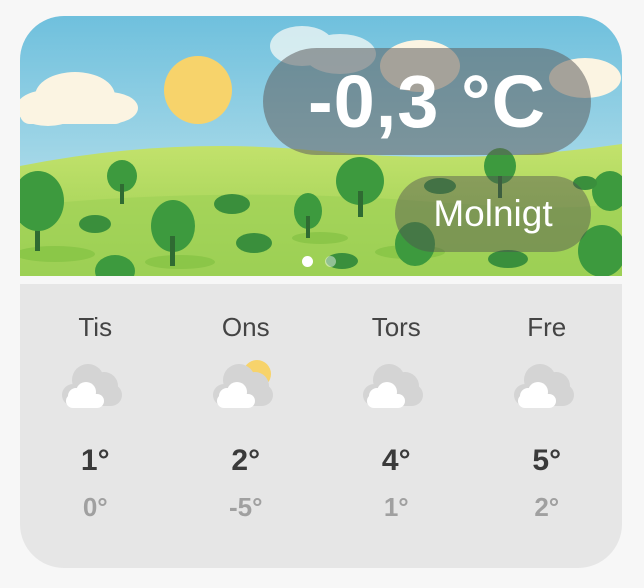  I want to click on forecast-high: 2°, so click(246, 460).